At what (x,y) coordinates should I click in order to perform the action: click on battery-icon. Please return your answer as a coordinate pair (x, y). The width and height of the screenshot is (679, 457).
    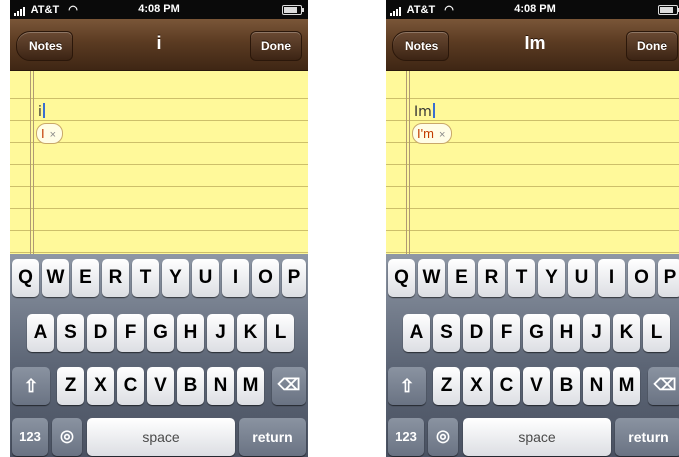
    Looking at the image, I should click on (668, 10).